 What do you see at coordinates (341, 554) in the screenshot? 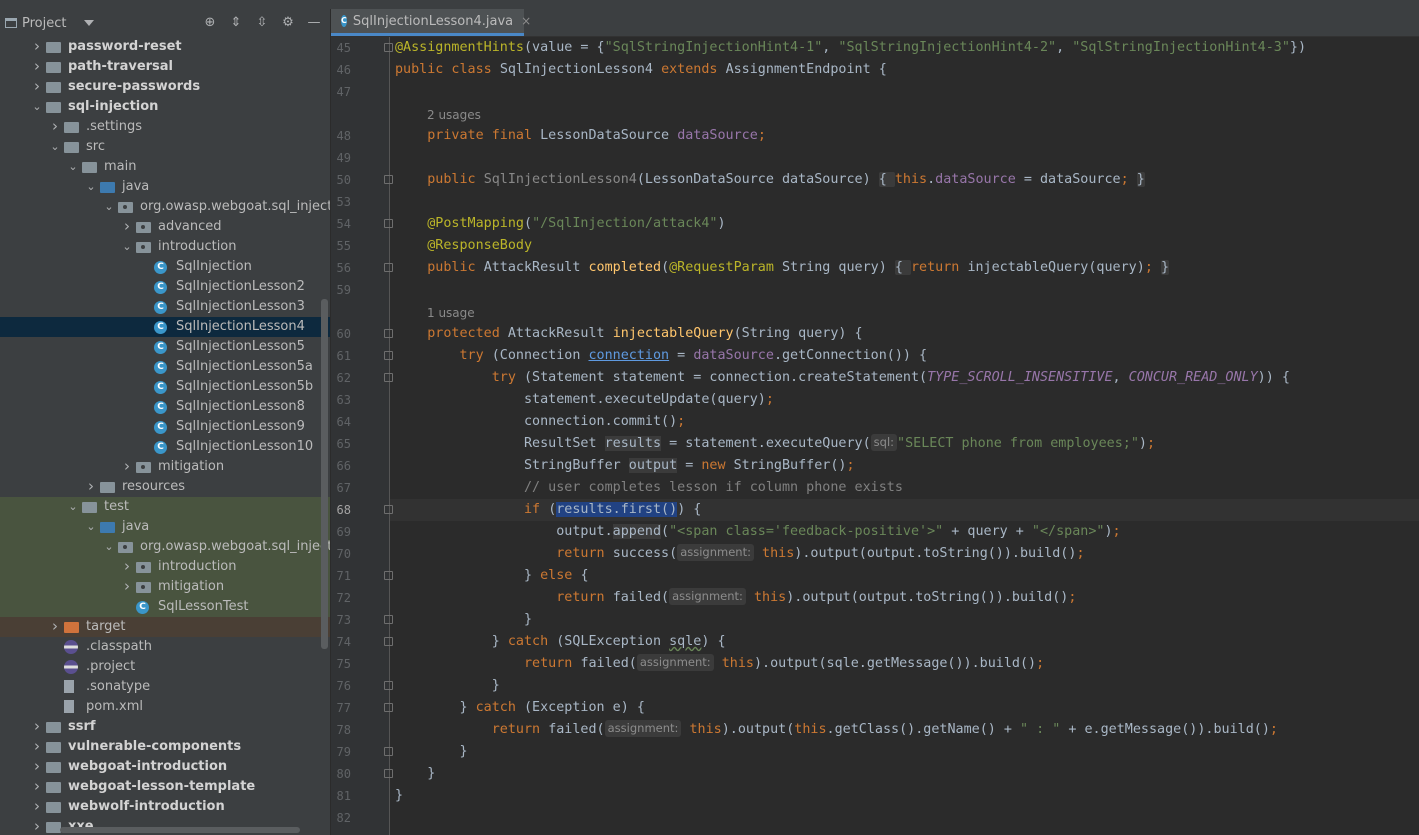
I see `line-number: 70` at bounding box center [341, 554].